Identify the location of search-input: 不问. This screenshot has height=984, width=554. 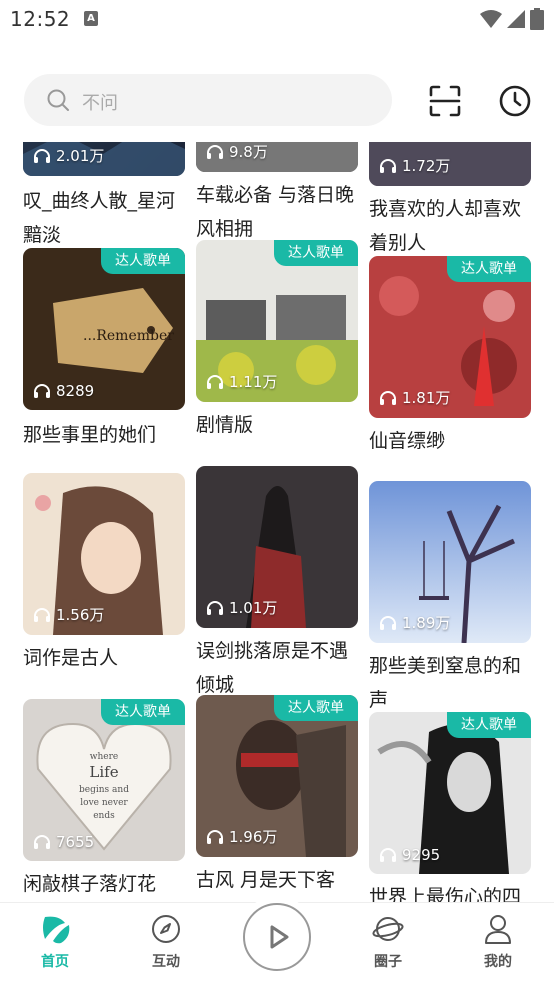
(208, 100).